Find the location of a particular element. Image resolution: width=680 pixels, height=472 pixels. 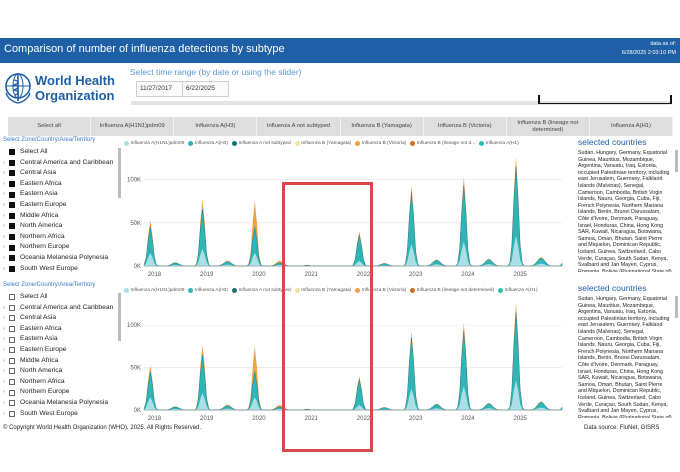

x-tick-label: 2023 is located at coordinates (416, 419).